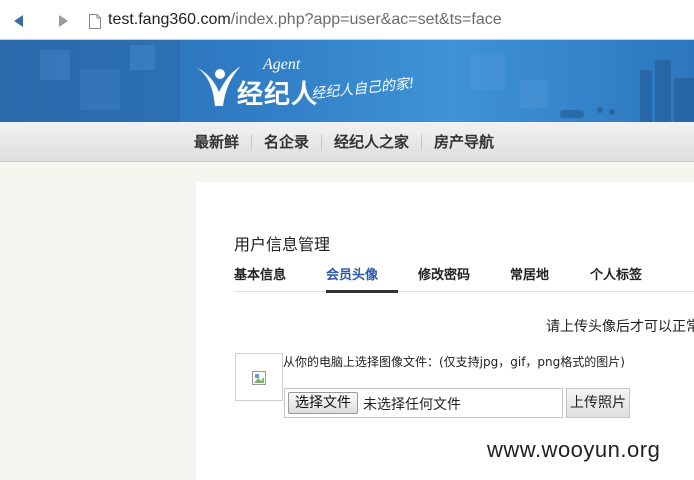  What do you see at coordinates (278, 95) in the screenshot?
I see `logo-title: 经纪人` at bounding box center [278, 95].